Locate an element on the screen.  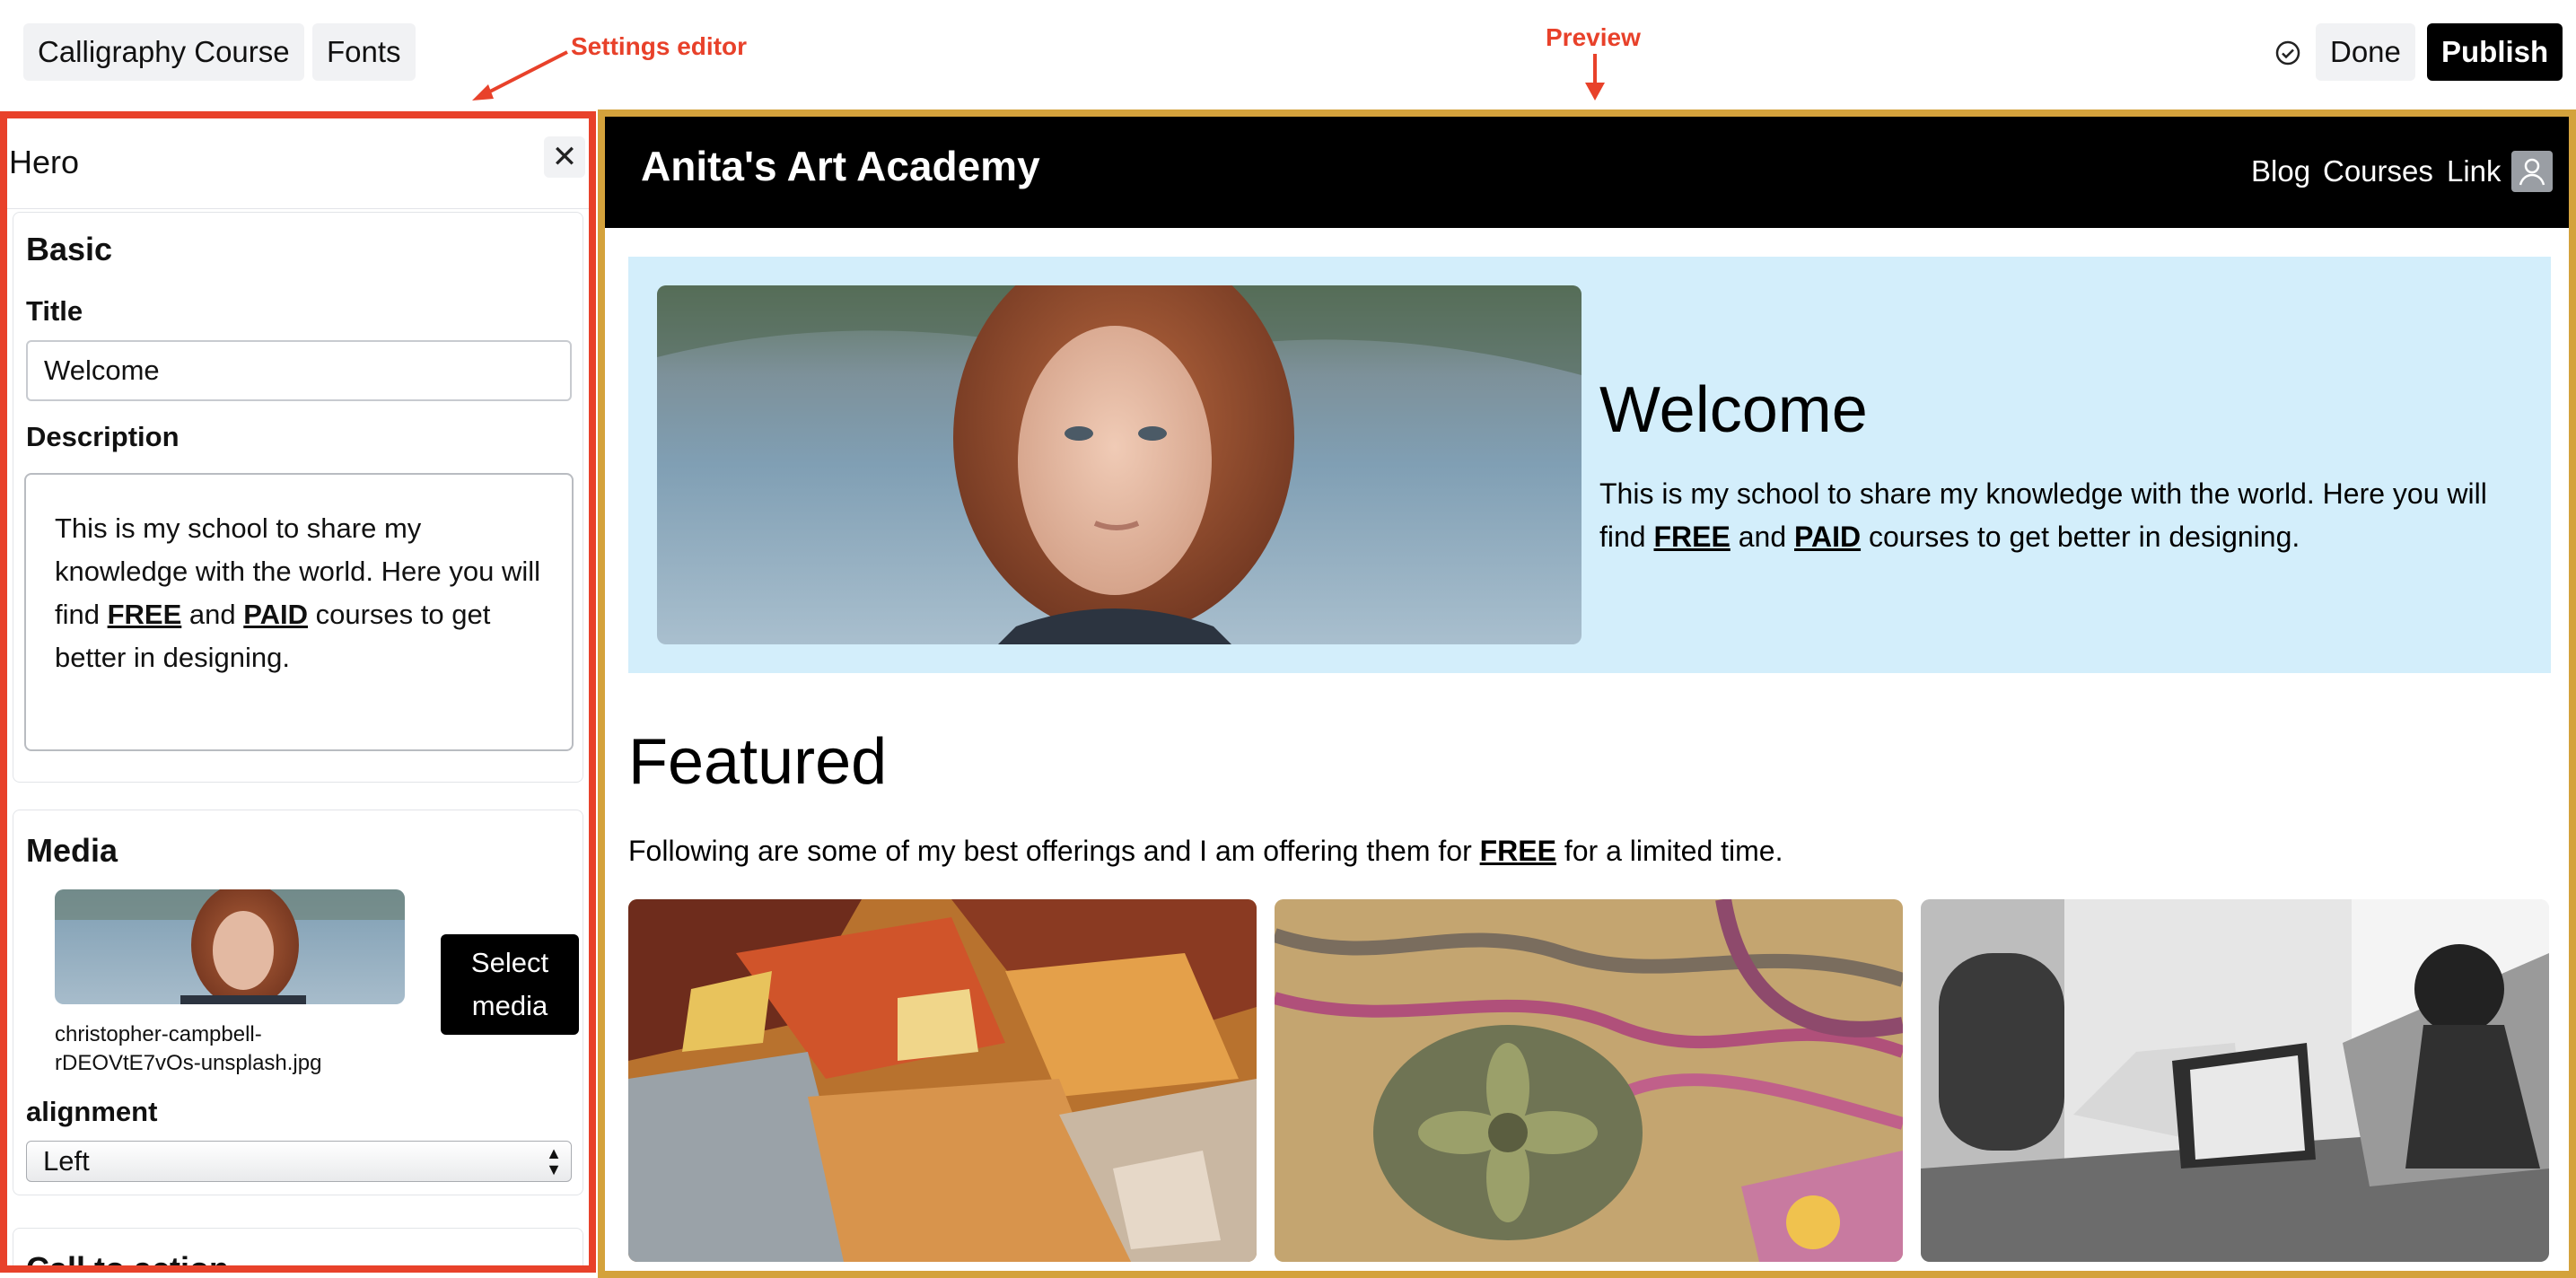
alignment-value: Left is located at coordinates (66, 1161).